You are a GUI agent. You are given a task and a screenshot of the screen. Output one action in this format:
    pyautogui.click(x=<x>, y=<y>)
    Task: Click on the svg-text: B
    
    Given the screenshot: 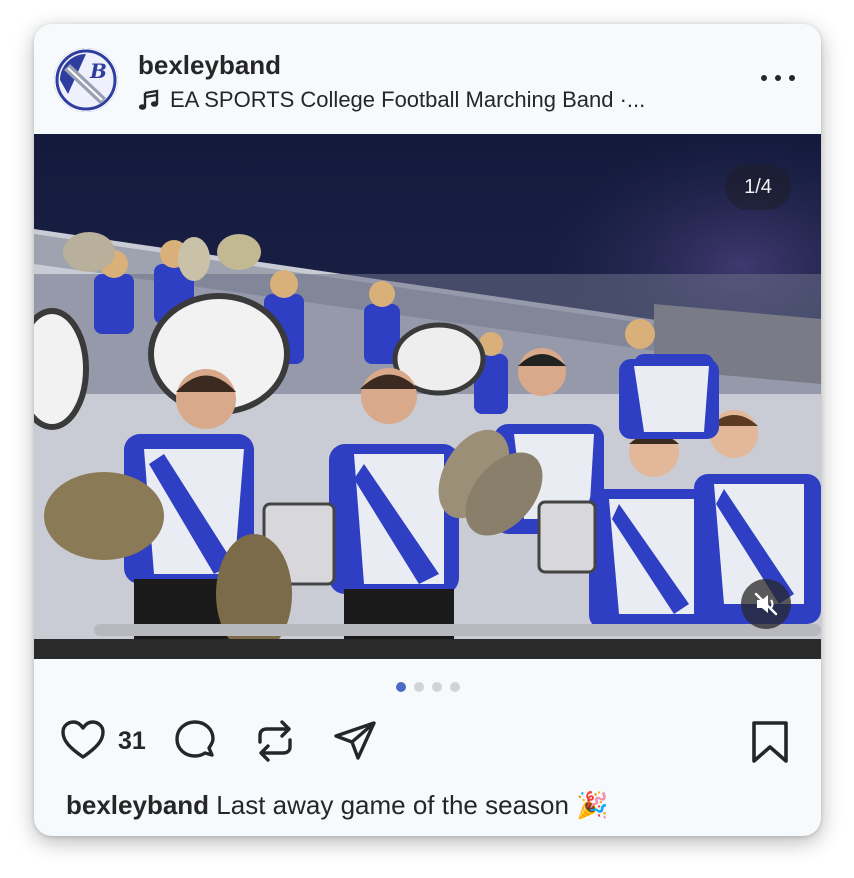 What is the action you would take?
    pyautogui.click(x=98, y=71)
    